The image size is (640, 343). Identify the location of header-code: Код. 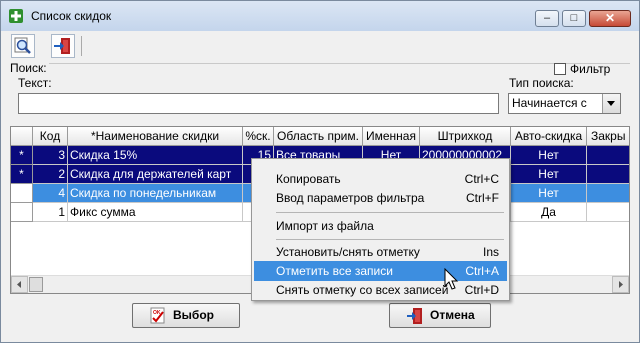
(50, 136).